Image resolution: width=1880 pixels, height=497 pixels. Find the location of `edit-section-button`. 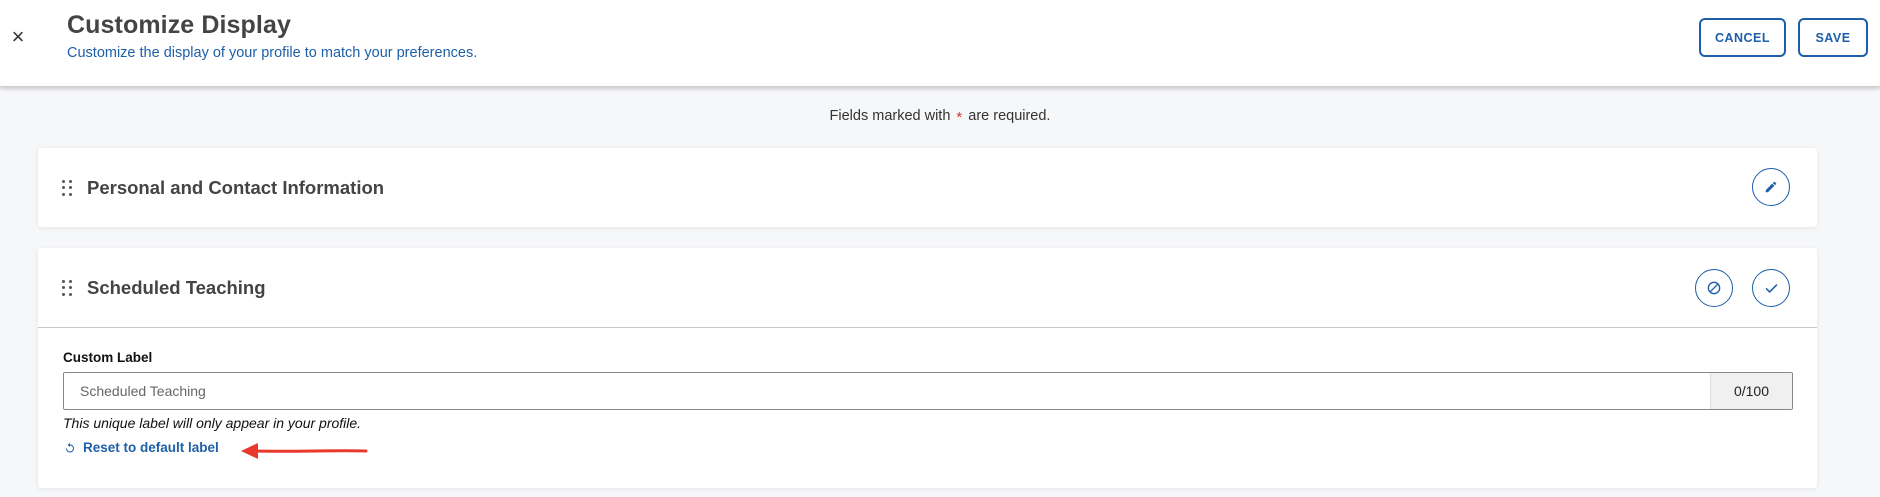

edit-section-button is located at coordinates (1771, 187).